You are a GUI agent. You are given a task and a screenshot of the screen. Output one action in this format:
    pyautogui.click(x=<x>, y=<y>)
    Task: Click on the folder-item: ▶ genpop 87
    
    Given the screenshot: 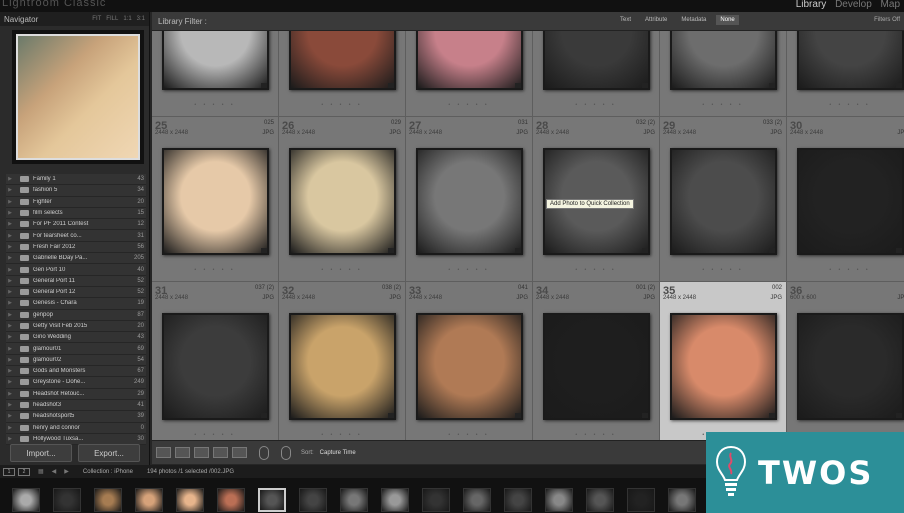 What is the action you would take?
    pyautogui.click(x=76, y=315)
    